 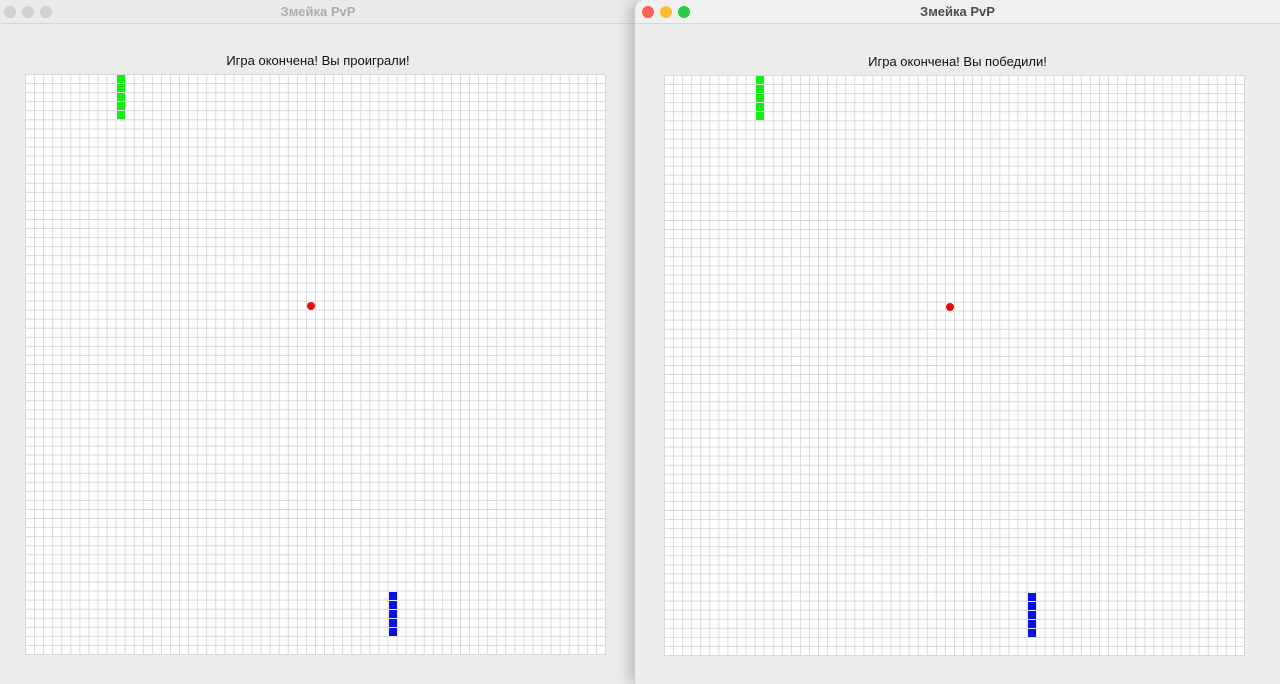 I want to click on left-window-title: Змейка PvP, so click(x=318, y=11).